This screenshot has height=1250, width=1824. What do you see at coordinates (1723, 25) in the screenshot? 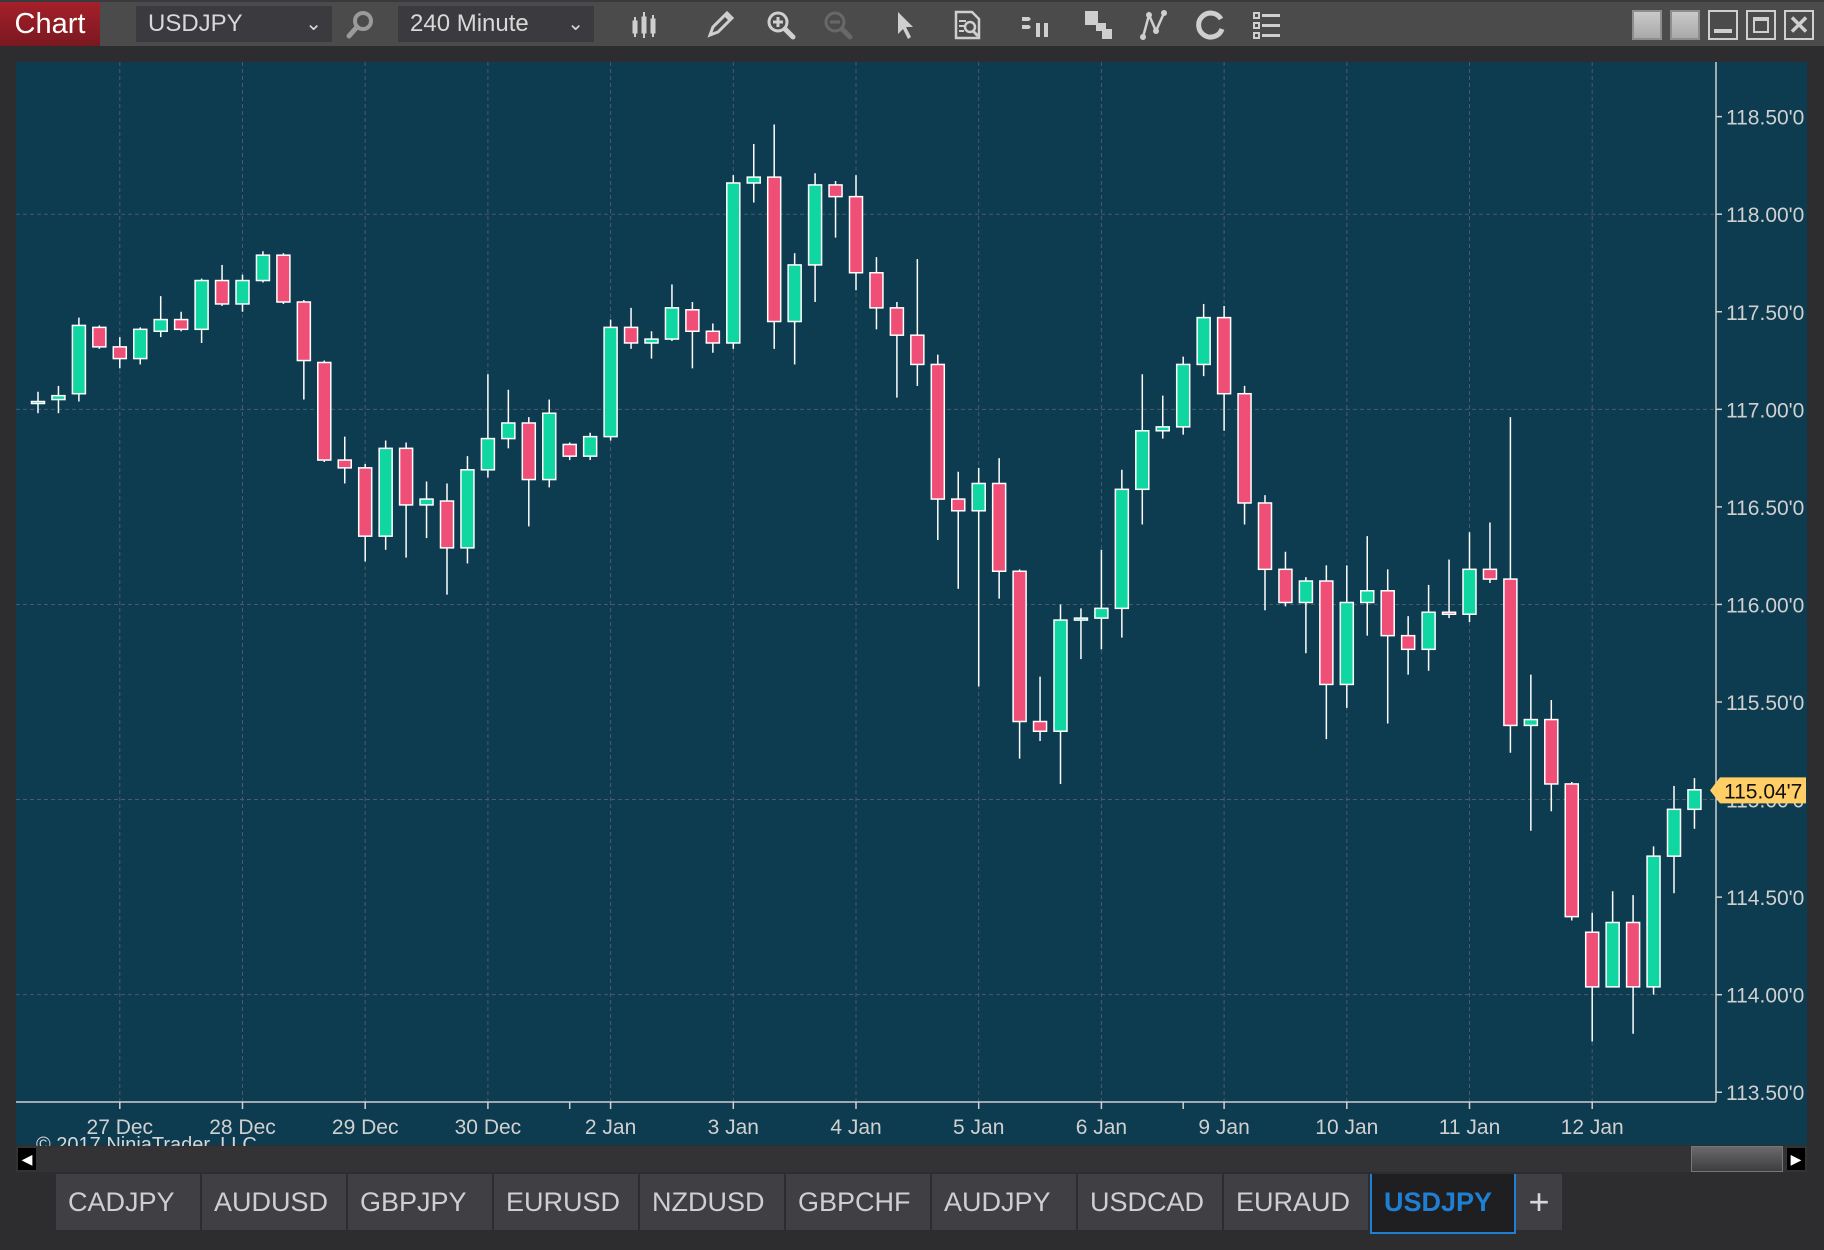
I see `minimize-icon` at bounding box center [1723, 25].